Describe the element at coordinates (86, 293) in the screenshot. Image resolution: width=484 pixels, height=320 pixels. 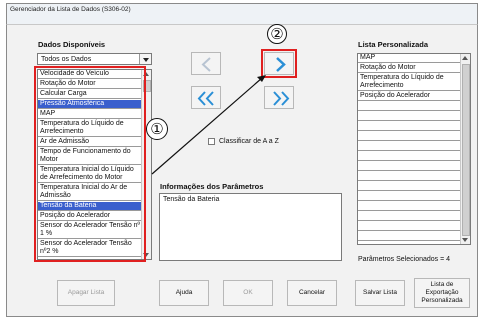
I see `clear-list-button: Apagar Lista` at that location.